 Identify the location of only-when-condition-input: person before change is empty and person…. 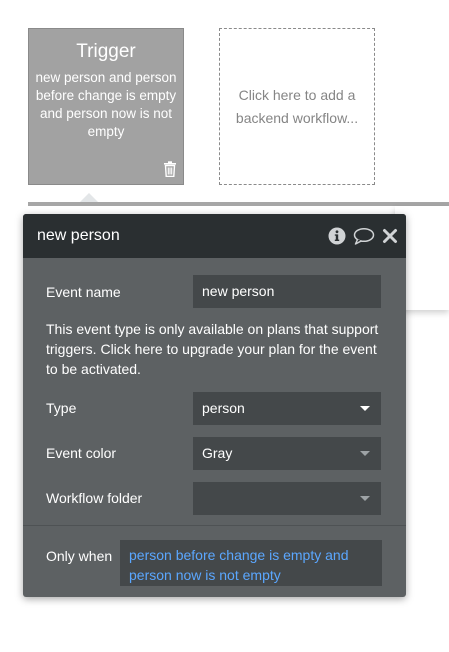
(251, 563).